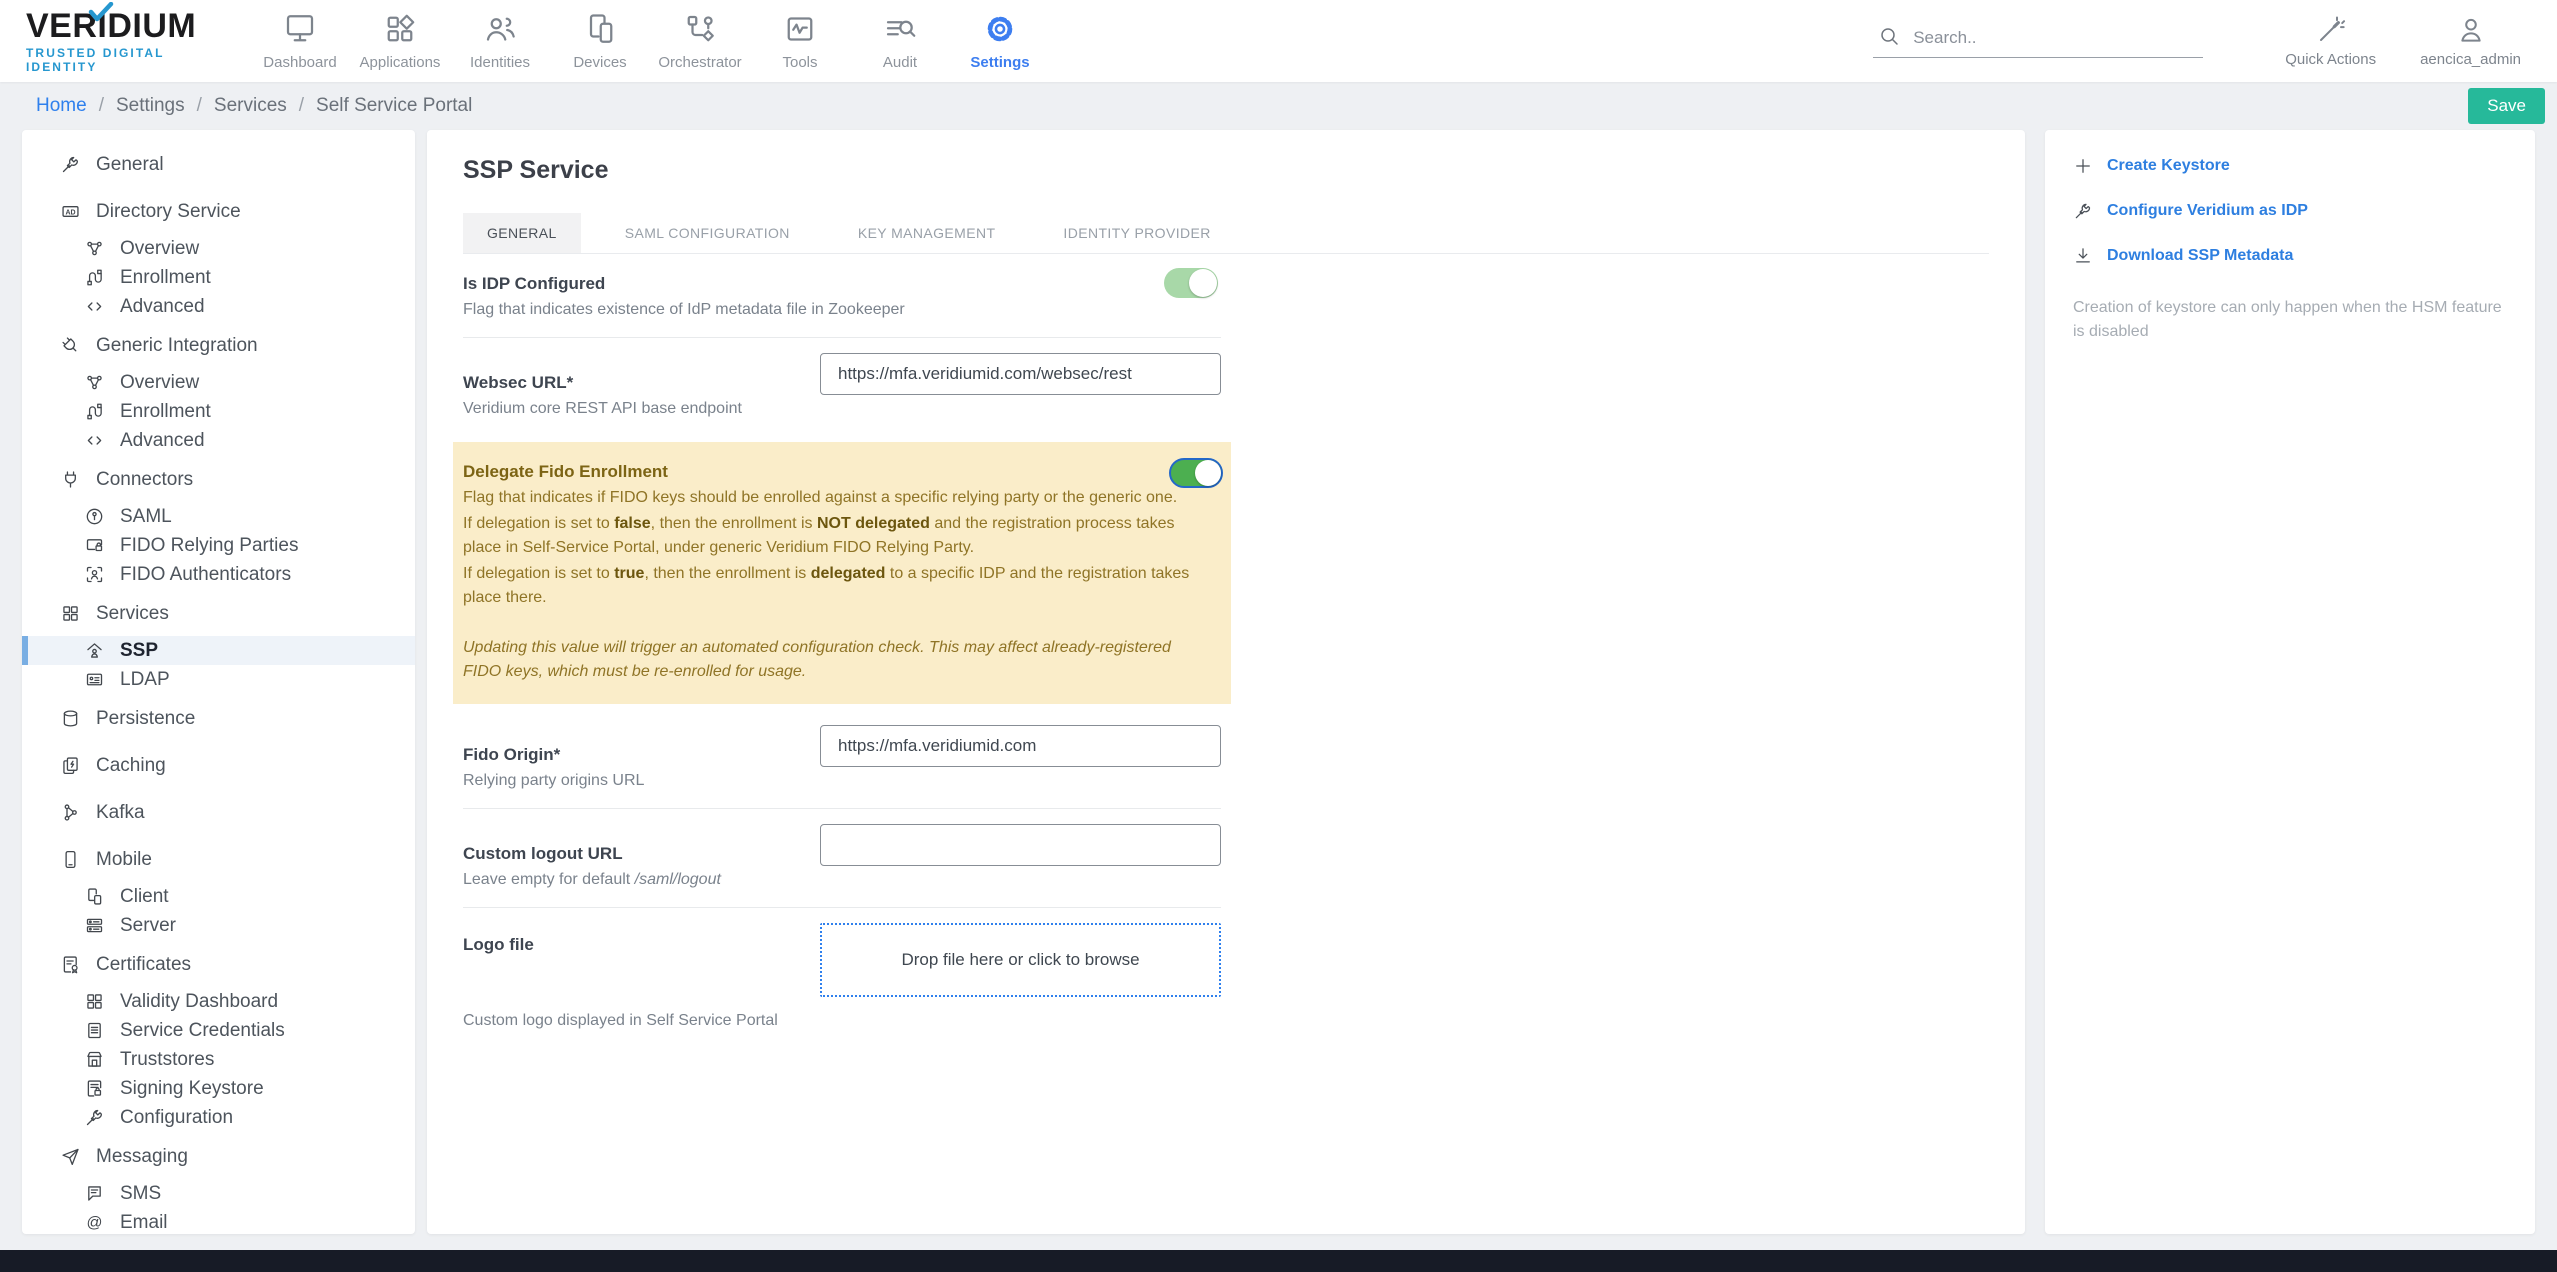 The width and height of the screenshot is (2557, 1272). What do you see at coordinates (70, 479) in the screenshot?
I see `socket-icon` at bounding box center [70, 479].